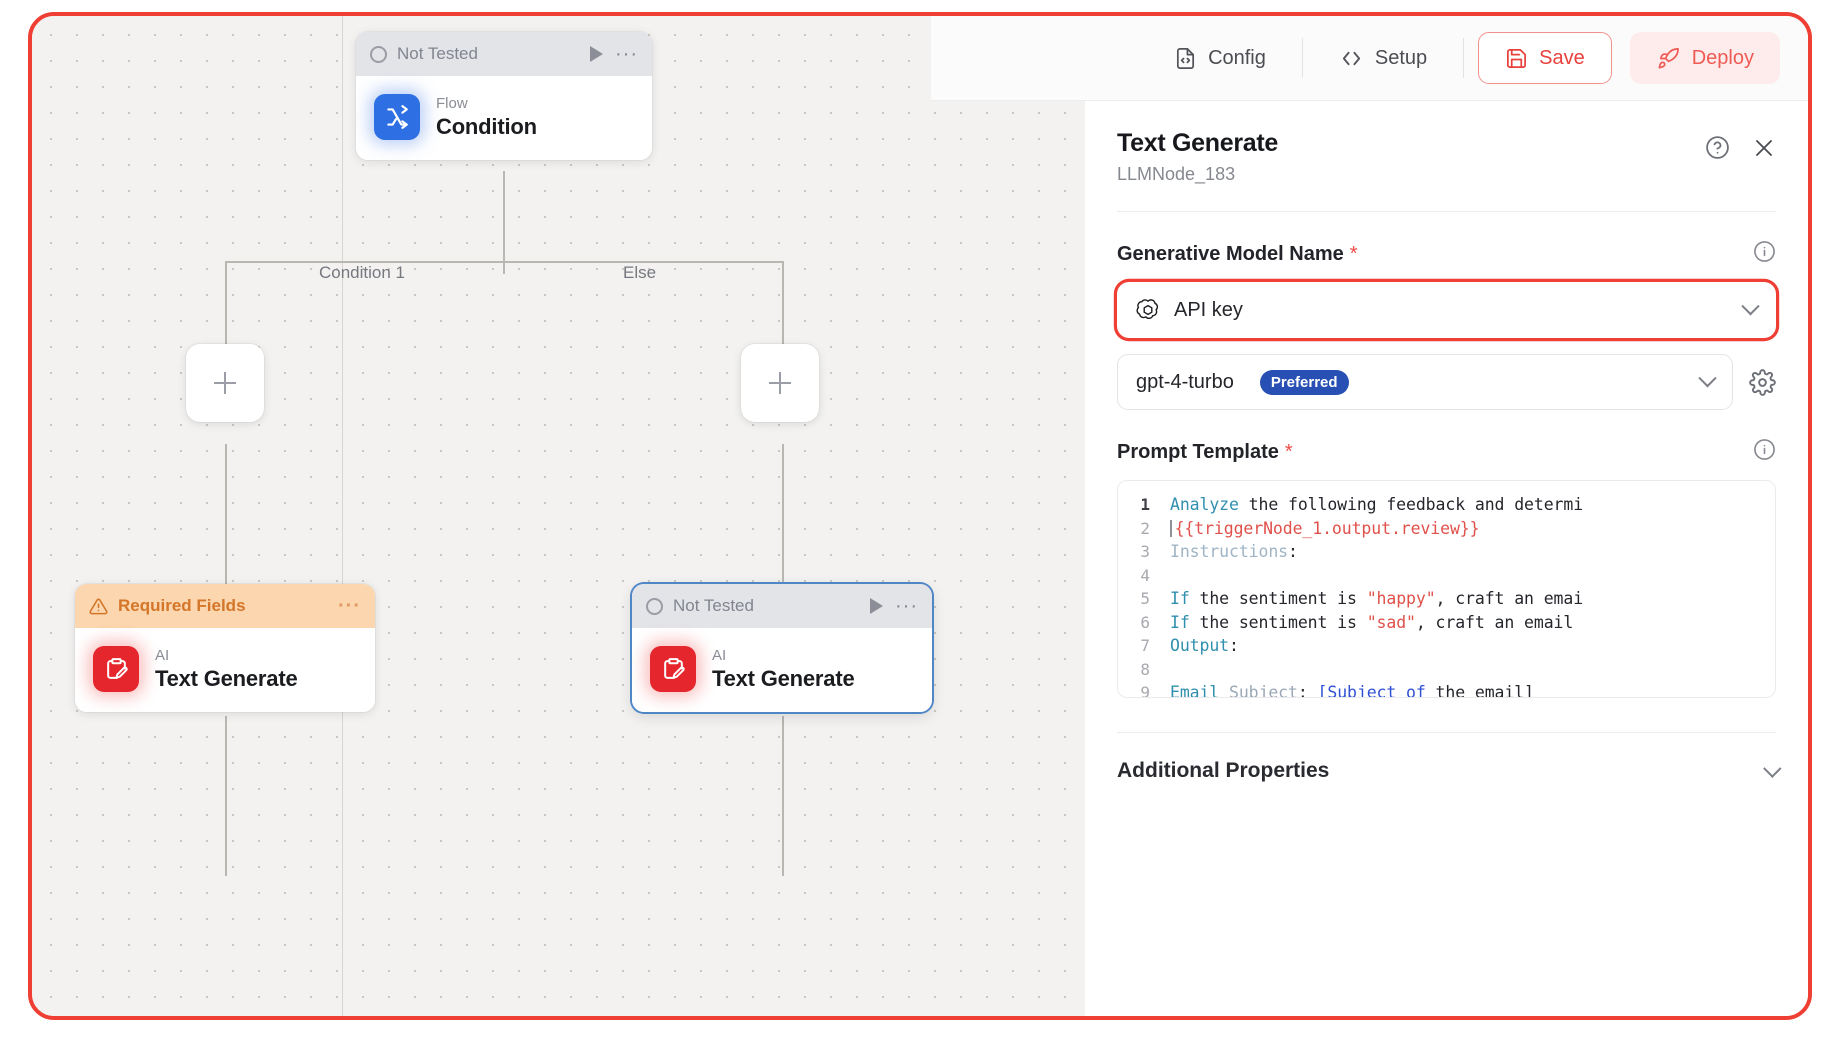 The image size is (1833, 1037). What do you see at coordinates (98, 606) in the screenshot?
I see `warning-triangle-icon` at bounding box center [98, 606].